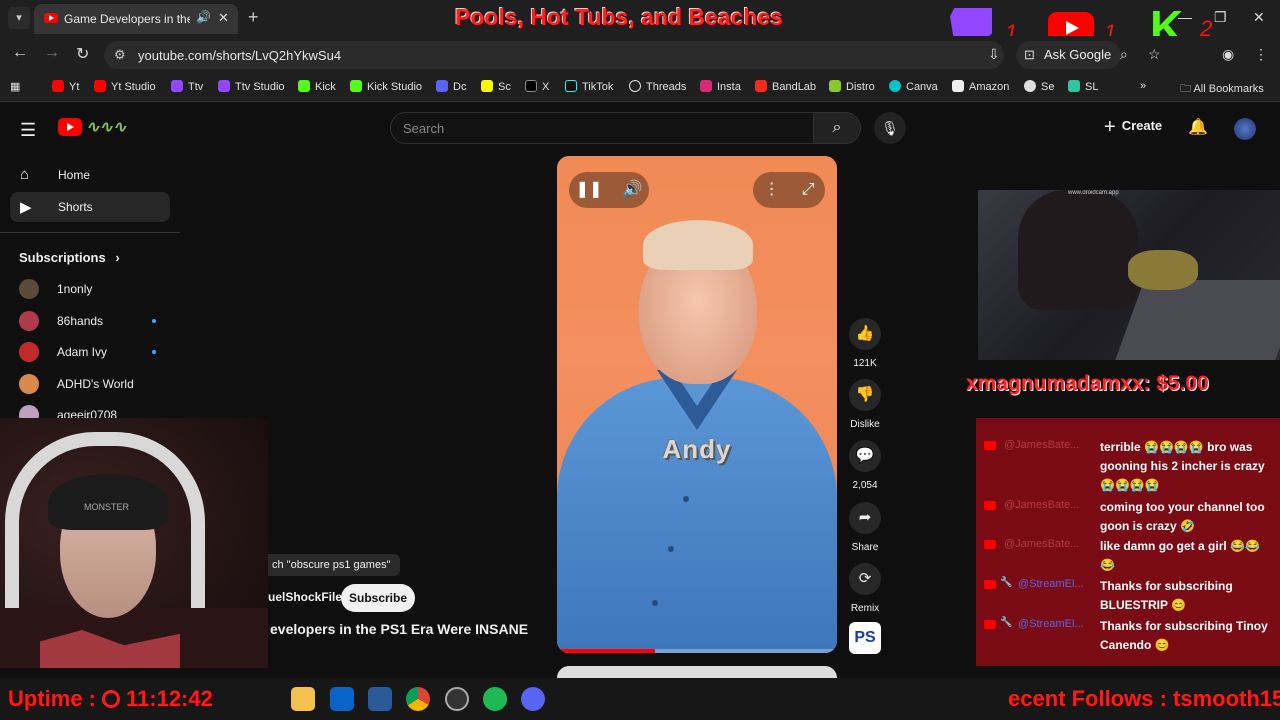 The height and width of the screenshot is (720, 1280). I want to click on bookmark-bandlab: BandLab, so click(785, 86).